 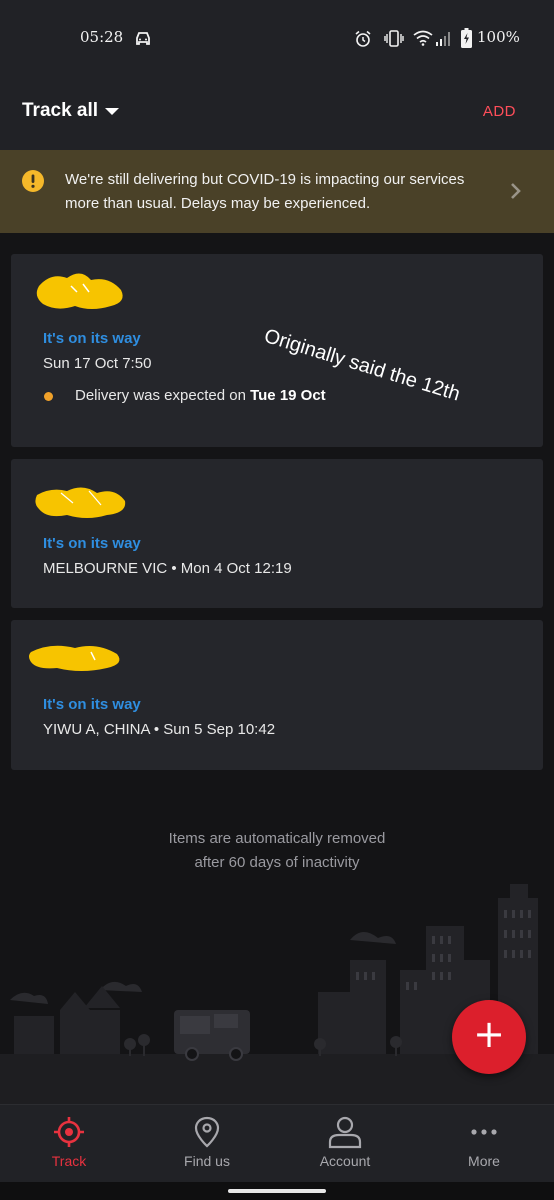 I want to click on nav-find-us-label: Find us, so click(x=207, y=1161).